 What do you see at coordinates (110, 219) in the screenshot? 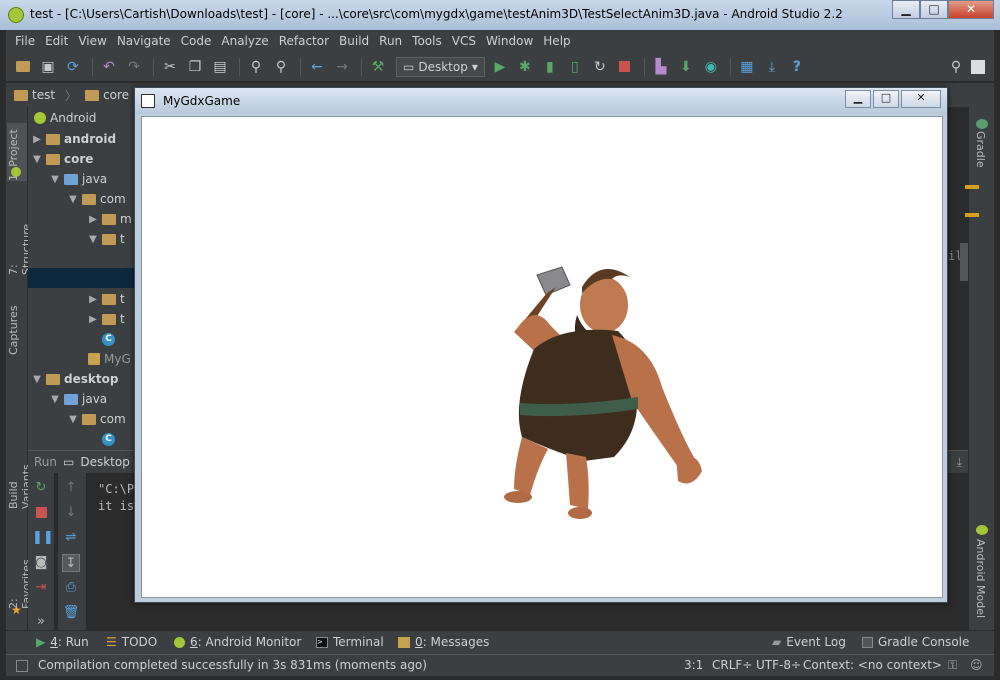
I see `tree-item-package: ▶ m` at bounding box center [110, 219].